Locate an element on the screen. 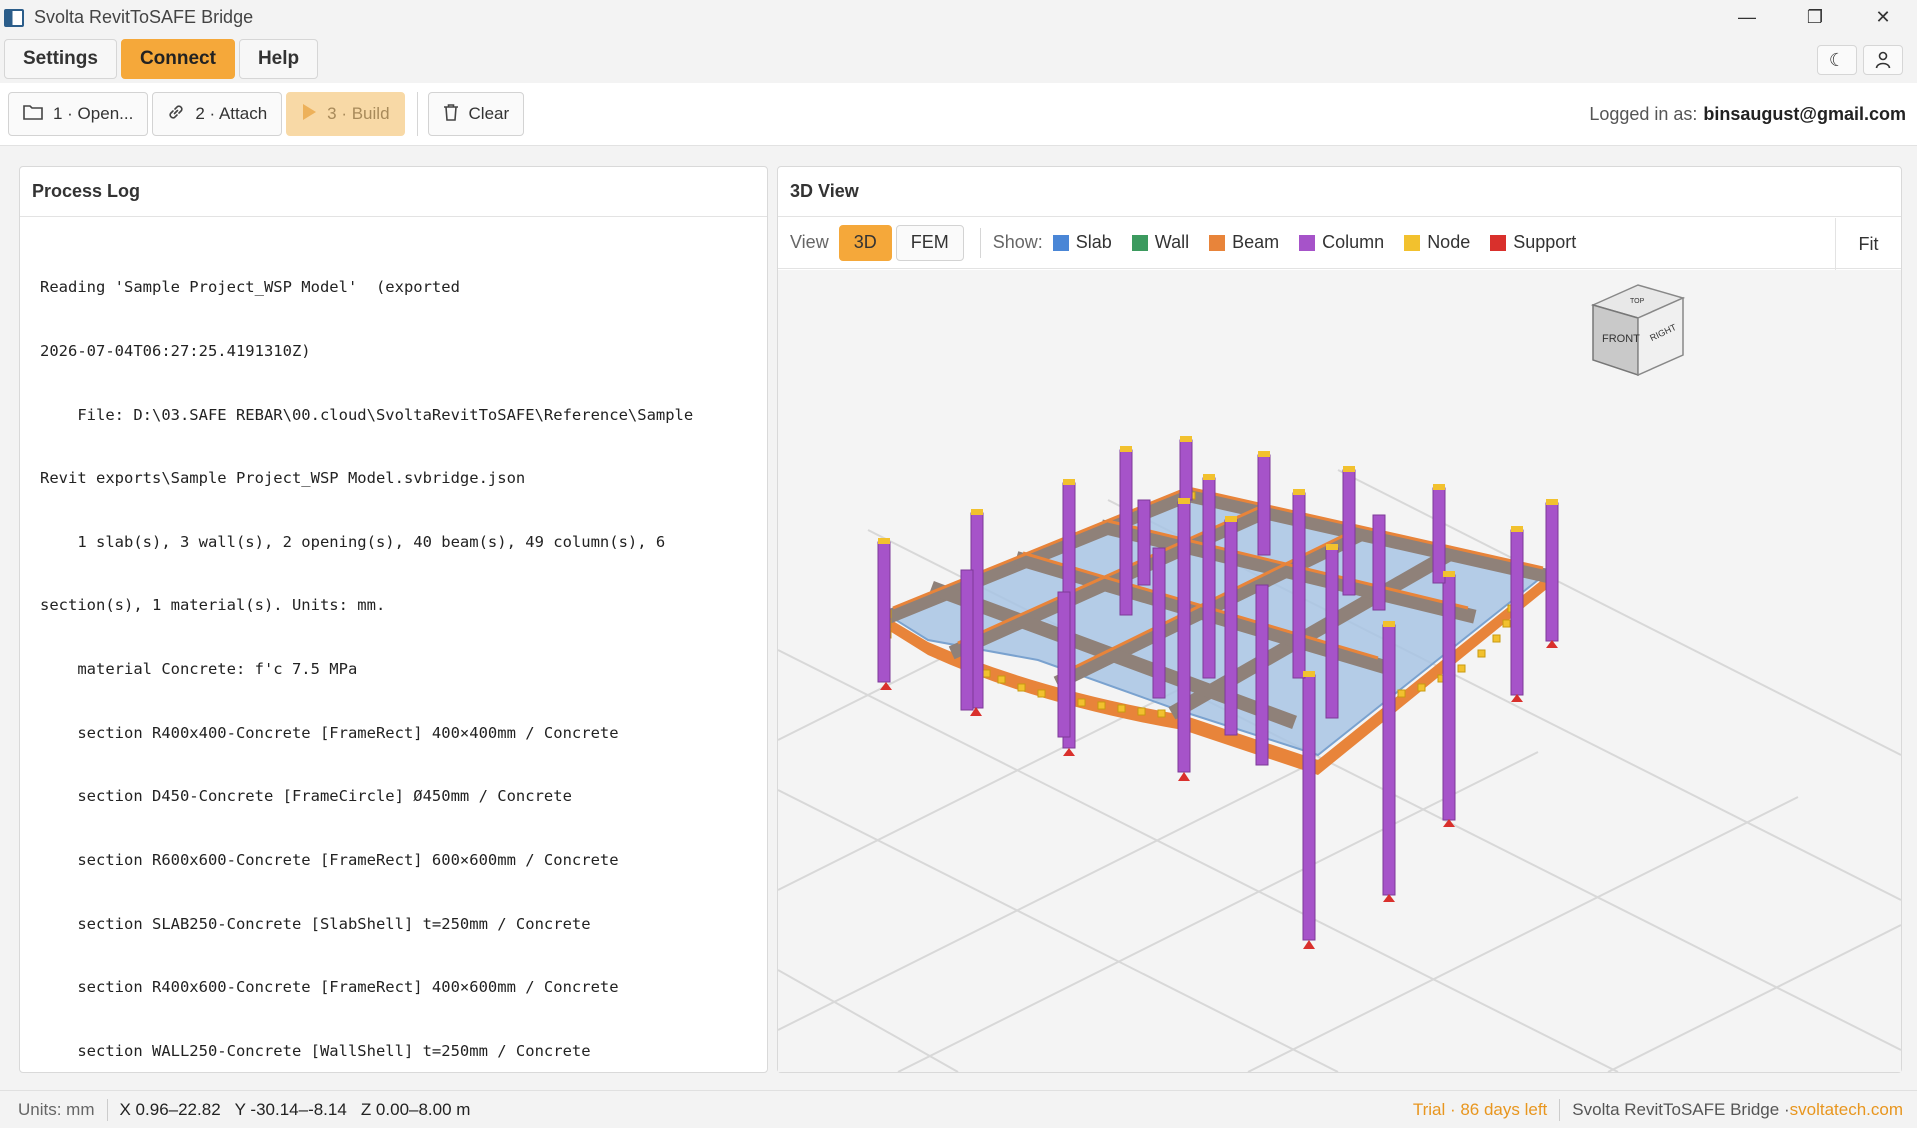  menu-settings: Settings is located at coordinates (60, 59).